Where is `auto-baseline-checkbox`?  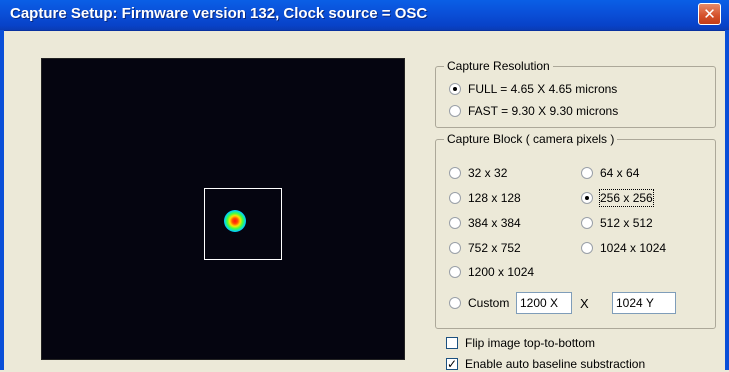
auto-baseline-checkbox is located at coordinates (452, 364).